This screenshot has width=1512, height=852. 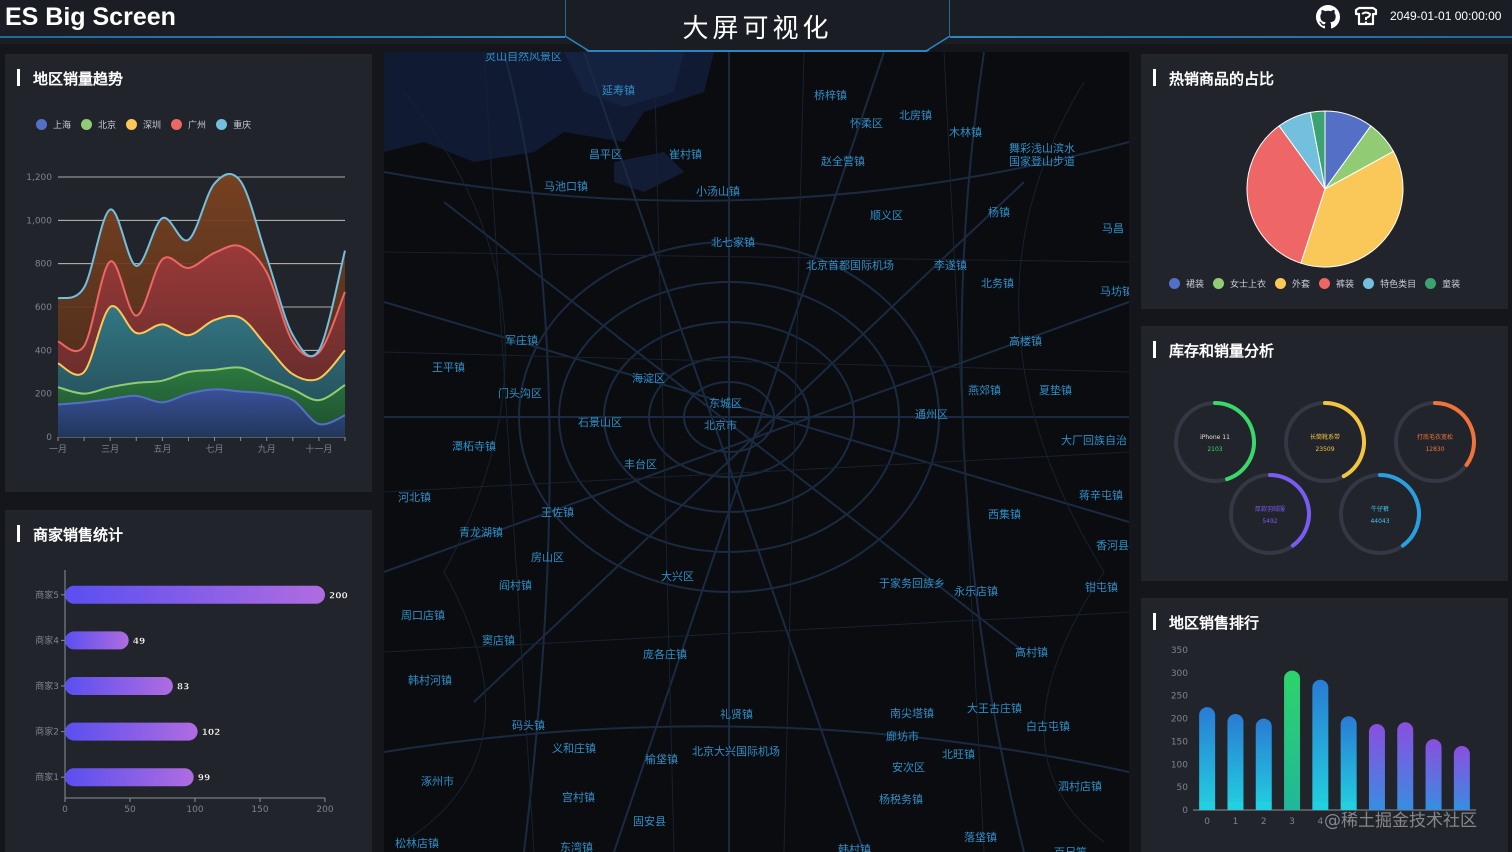 What do you see at coordinates (1324, 164) in the screenshot?
I see `hot-goods-pie-chart` at bounding box center [1324, 164].